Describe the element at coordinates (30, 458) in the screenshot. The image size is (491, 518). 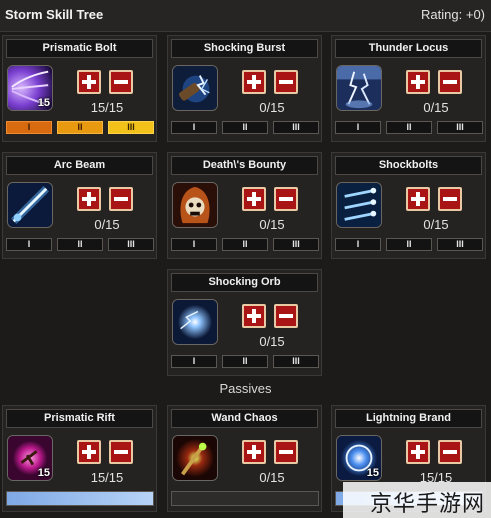
I see `prismatic-rift-icon: 15` at that location.